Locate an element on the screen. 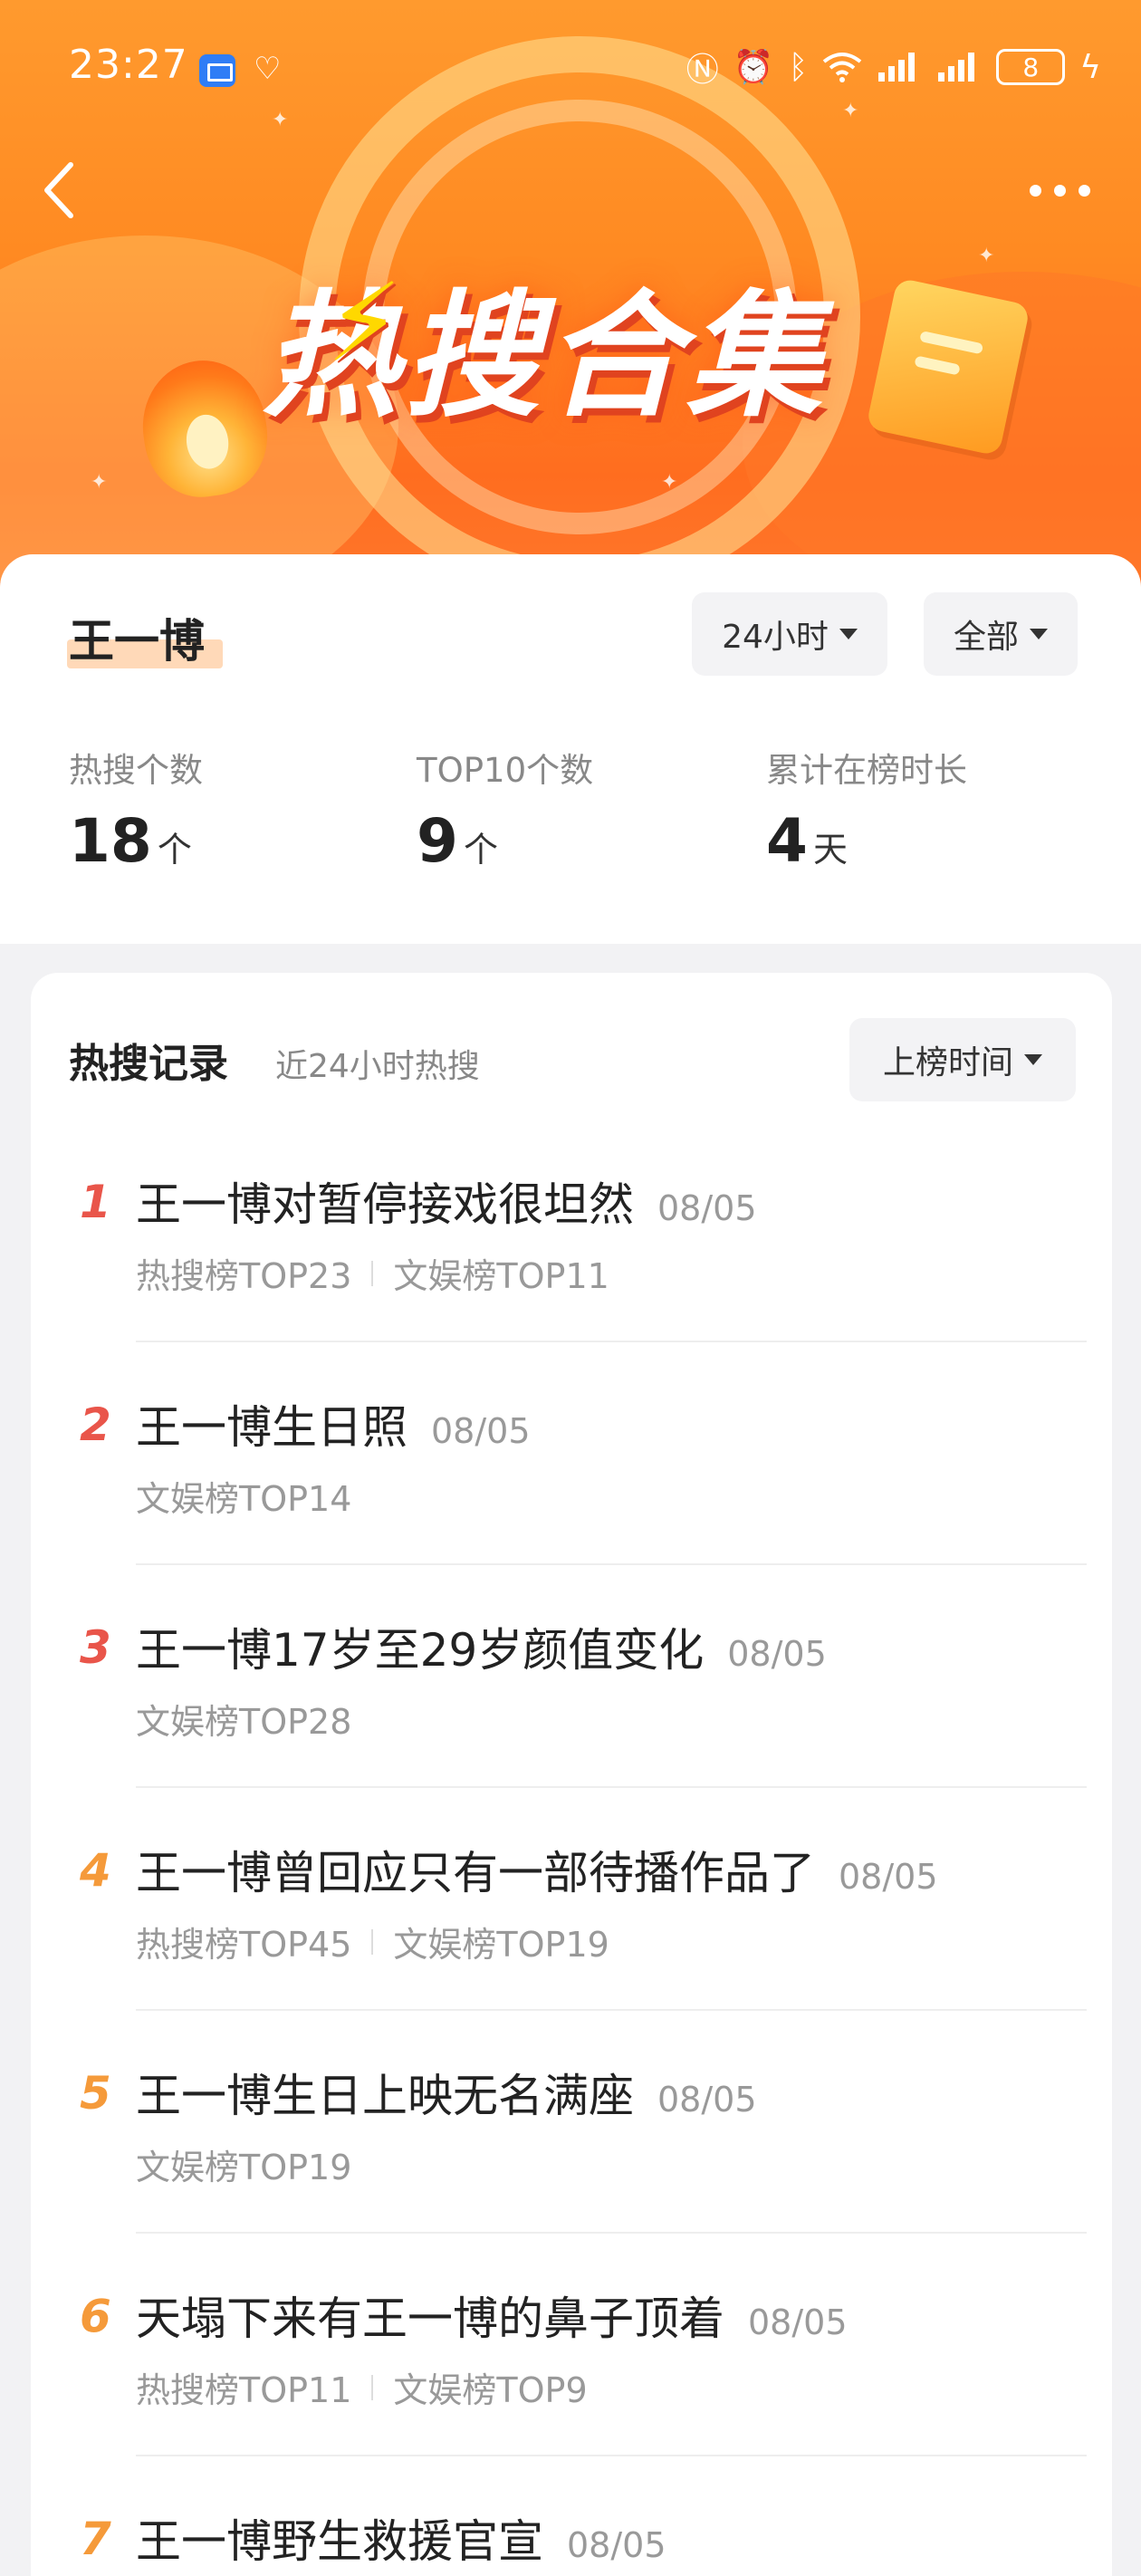 This screenshot has width=1141, height=2576. time-filter-dropdown: 24小时 is located at coordinates (789, 634).